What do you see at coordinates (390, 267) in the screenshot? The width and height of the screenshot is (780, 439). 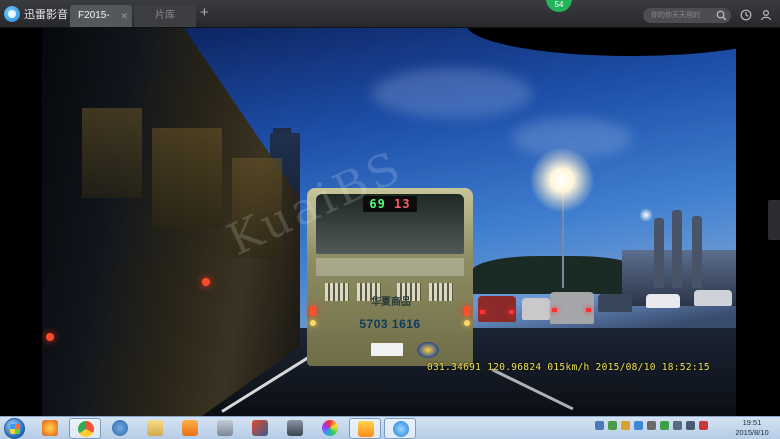 I see `bus-ad-band` at bounding box center [390, 267].